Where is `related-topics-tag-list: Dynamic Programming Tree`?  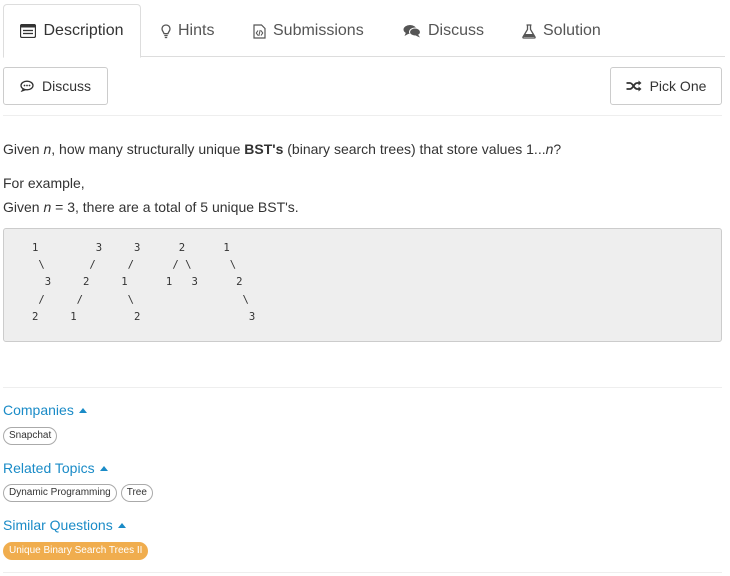
related-topics-tag-list: Dynamic Programming Tree is located at coordinates (78, 493).